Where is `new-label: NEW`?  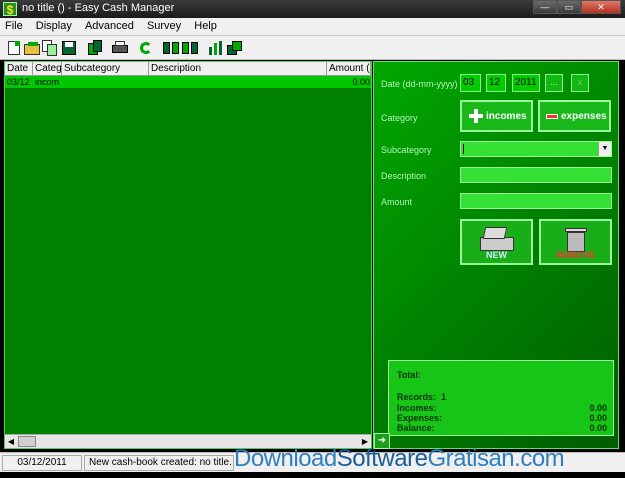 new-label: NEW is located at coordinates (496, 255).